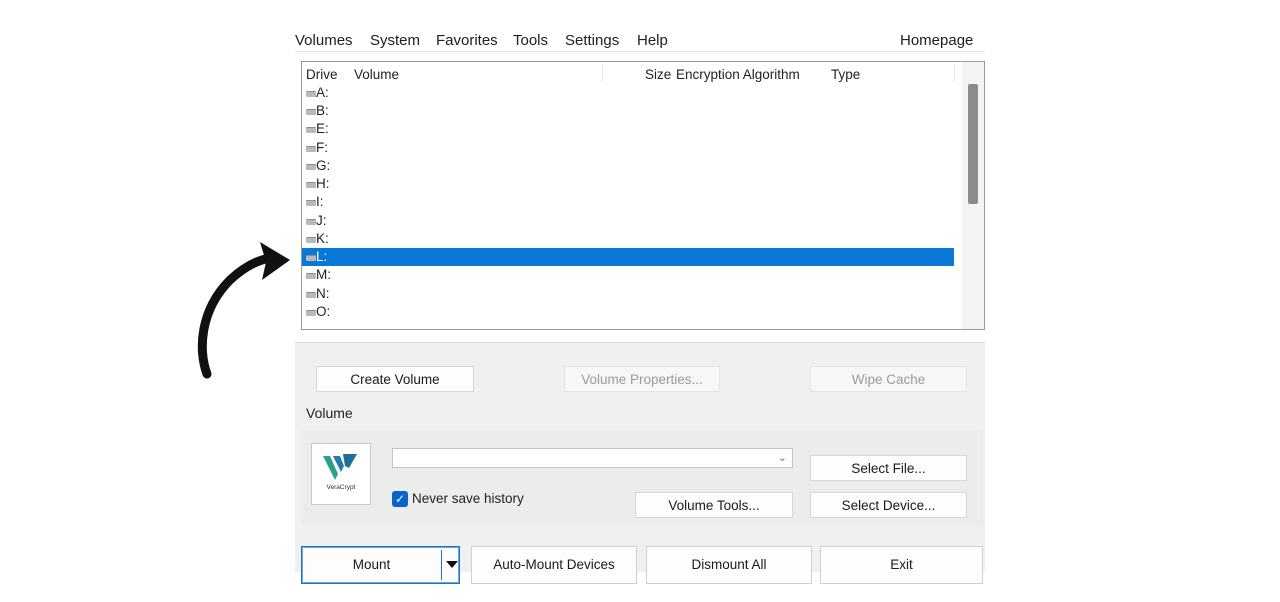  I want to click on column-drive: Drive, so click(322, 74).